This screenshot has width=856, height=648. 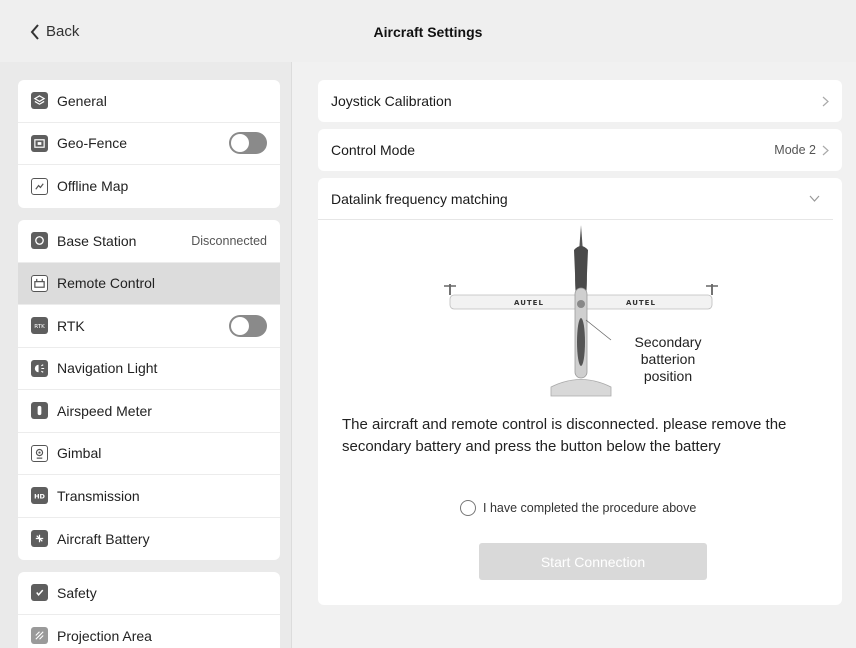 I want to click on sidebar-item-geo-fence: Geo-Fence, so click(x=149, y=144).